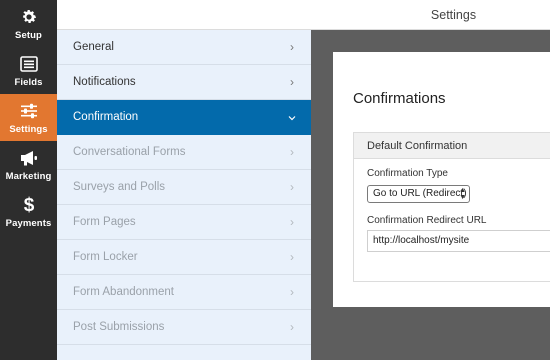 This screenshot has height=360, width=550. Describe the element at coordinates (104, 82) in the screenshot. I see `menu-item-label: Notifications` at that location.